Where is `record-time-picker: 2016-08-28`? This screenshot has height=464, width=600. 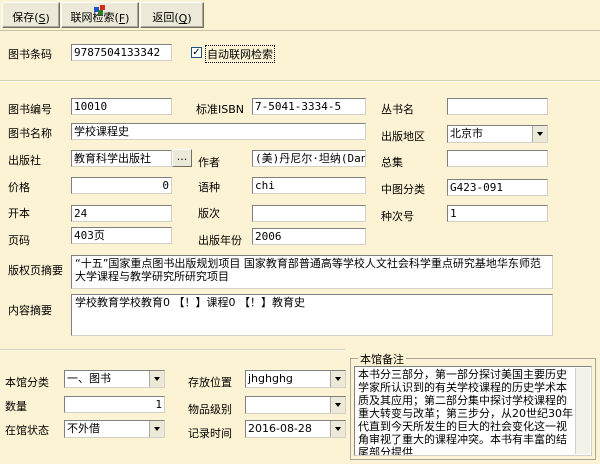
record-time-picker: 2016-08-28 is located at coordinates (295, 429).